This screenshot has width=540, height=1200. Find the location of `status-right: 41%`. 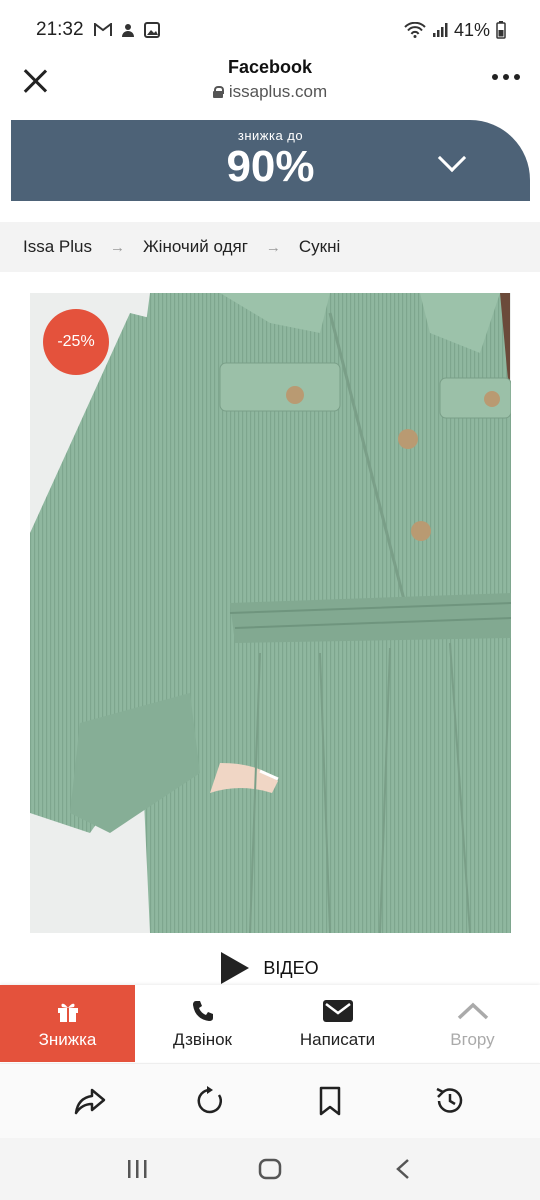

status-right: 41% is located at coordinates (455, 30).